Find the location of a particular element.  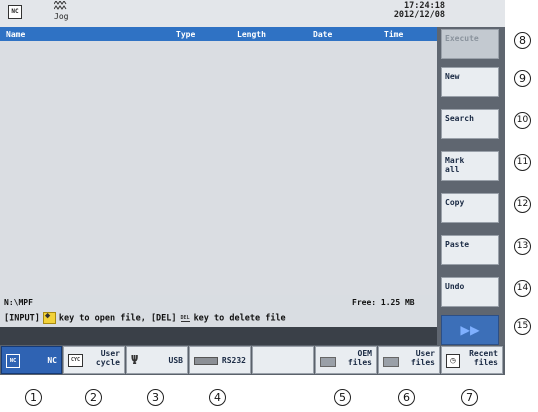

callout-14: 14 is located at coordinates (522, 288).